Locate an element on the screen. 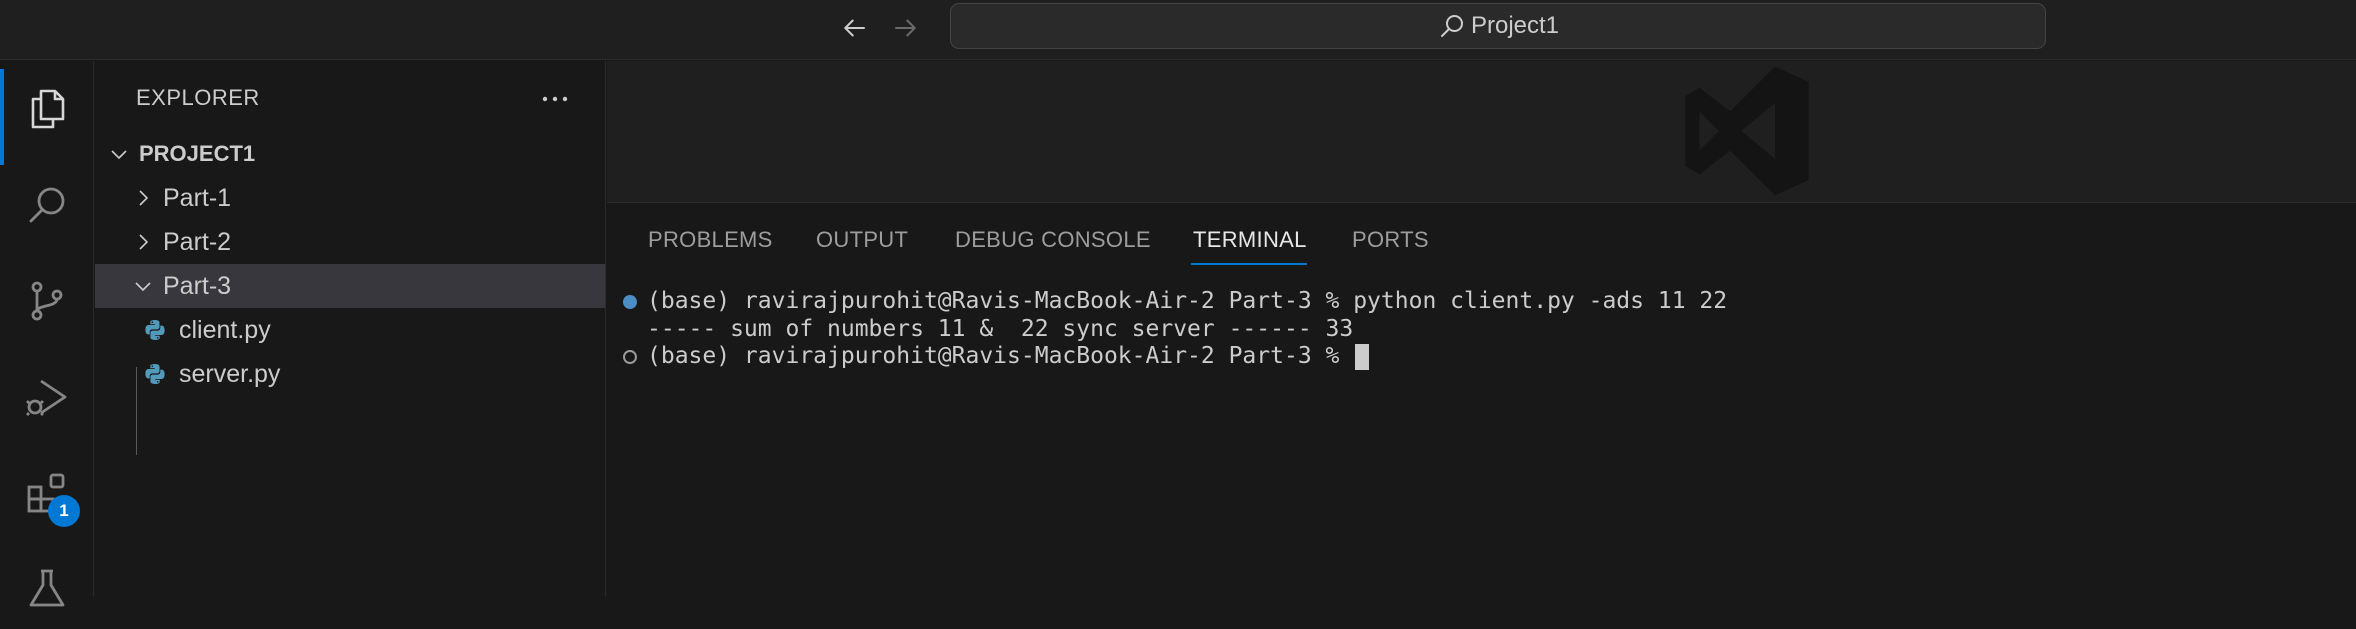 This screenshot has width=2356, height=629. activity-source-control is located at coordinates (47, 301).